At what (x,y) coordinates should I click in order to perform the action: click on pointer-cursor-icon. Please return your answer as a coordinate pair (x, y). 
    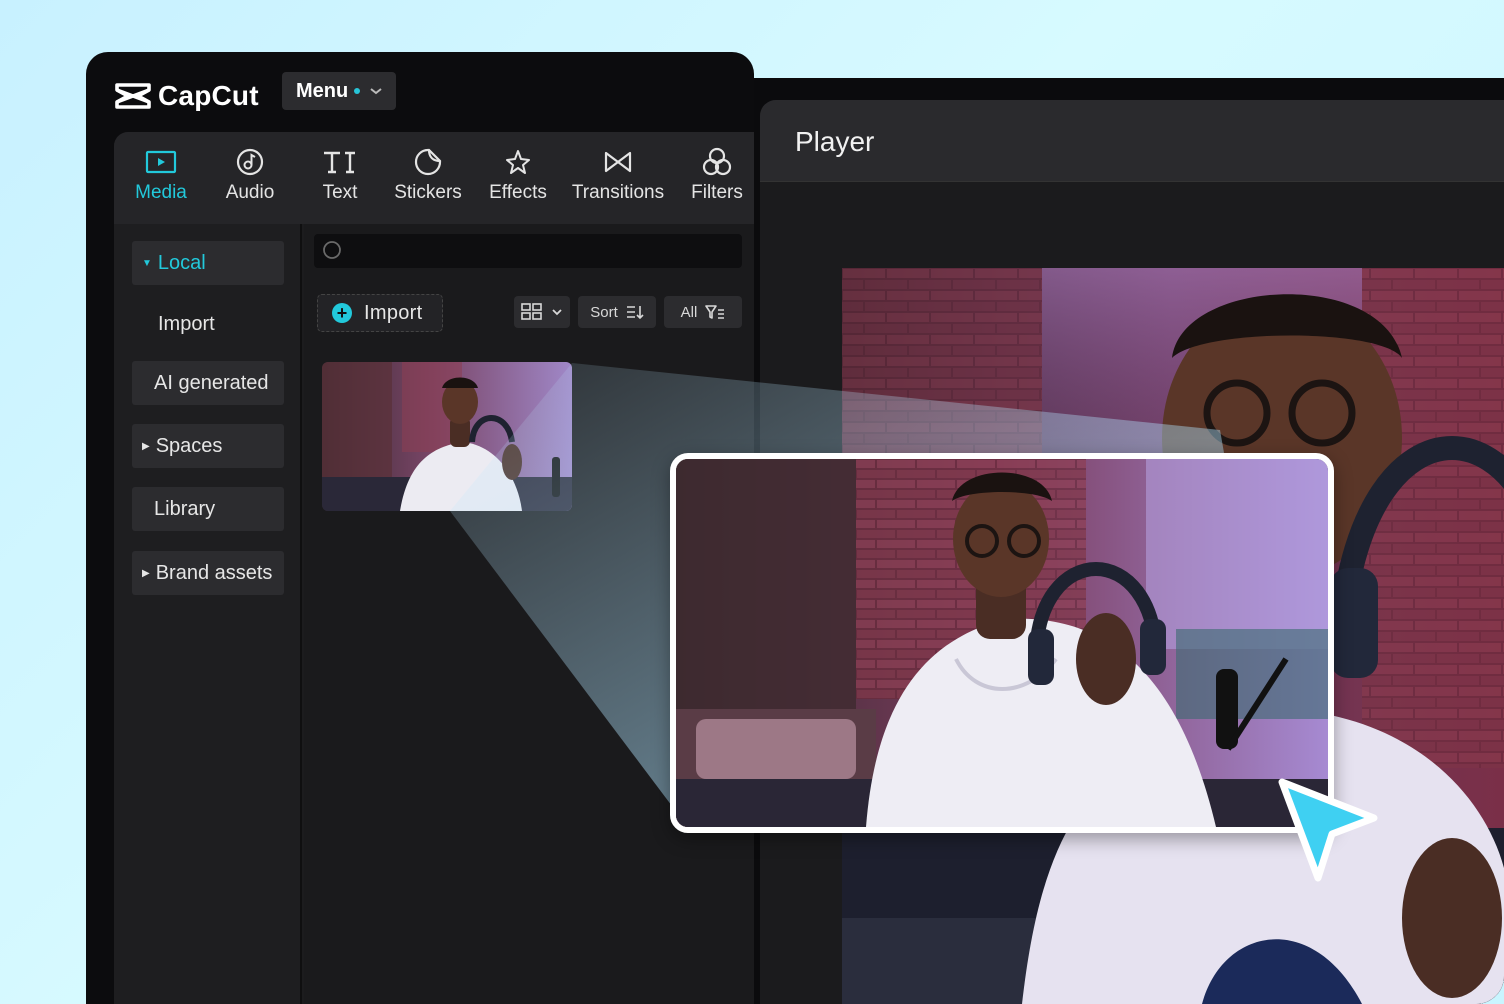
    Looking at the image, I should click on (1328, 830).